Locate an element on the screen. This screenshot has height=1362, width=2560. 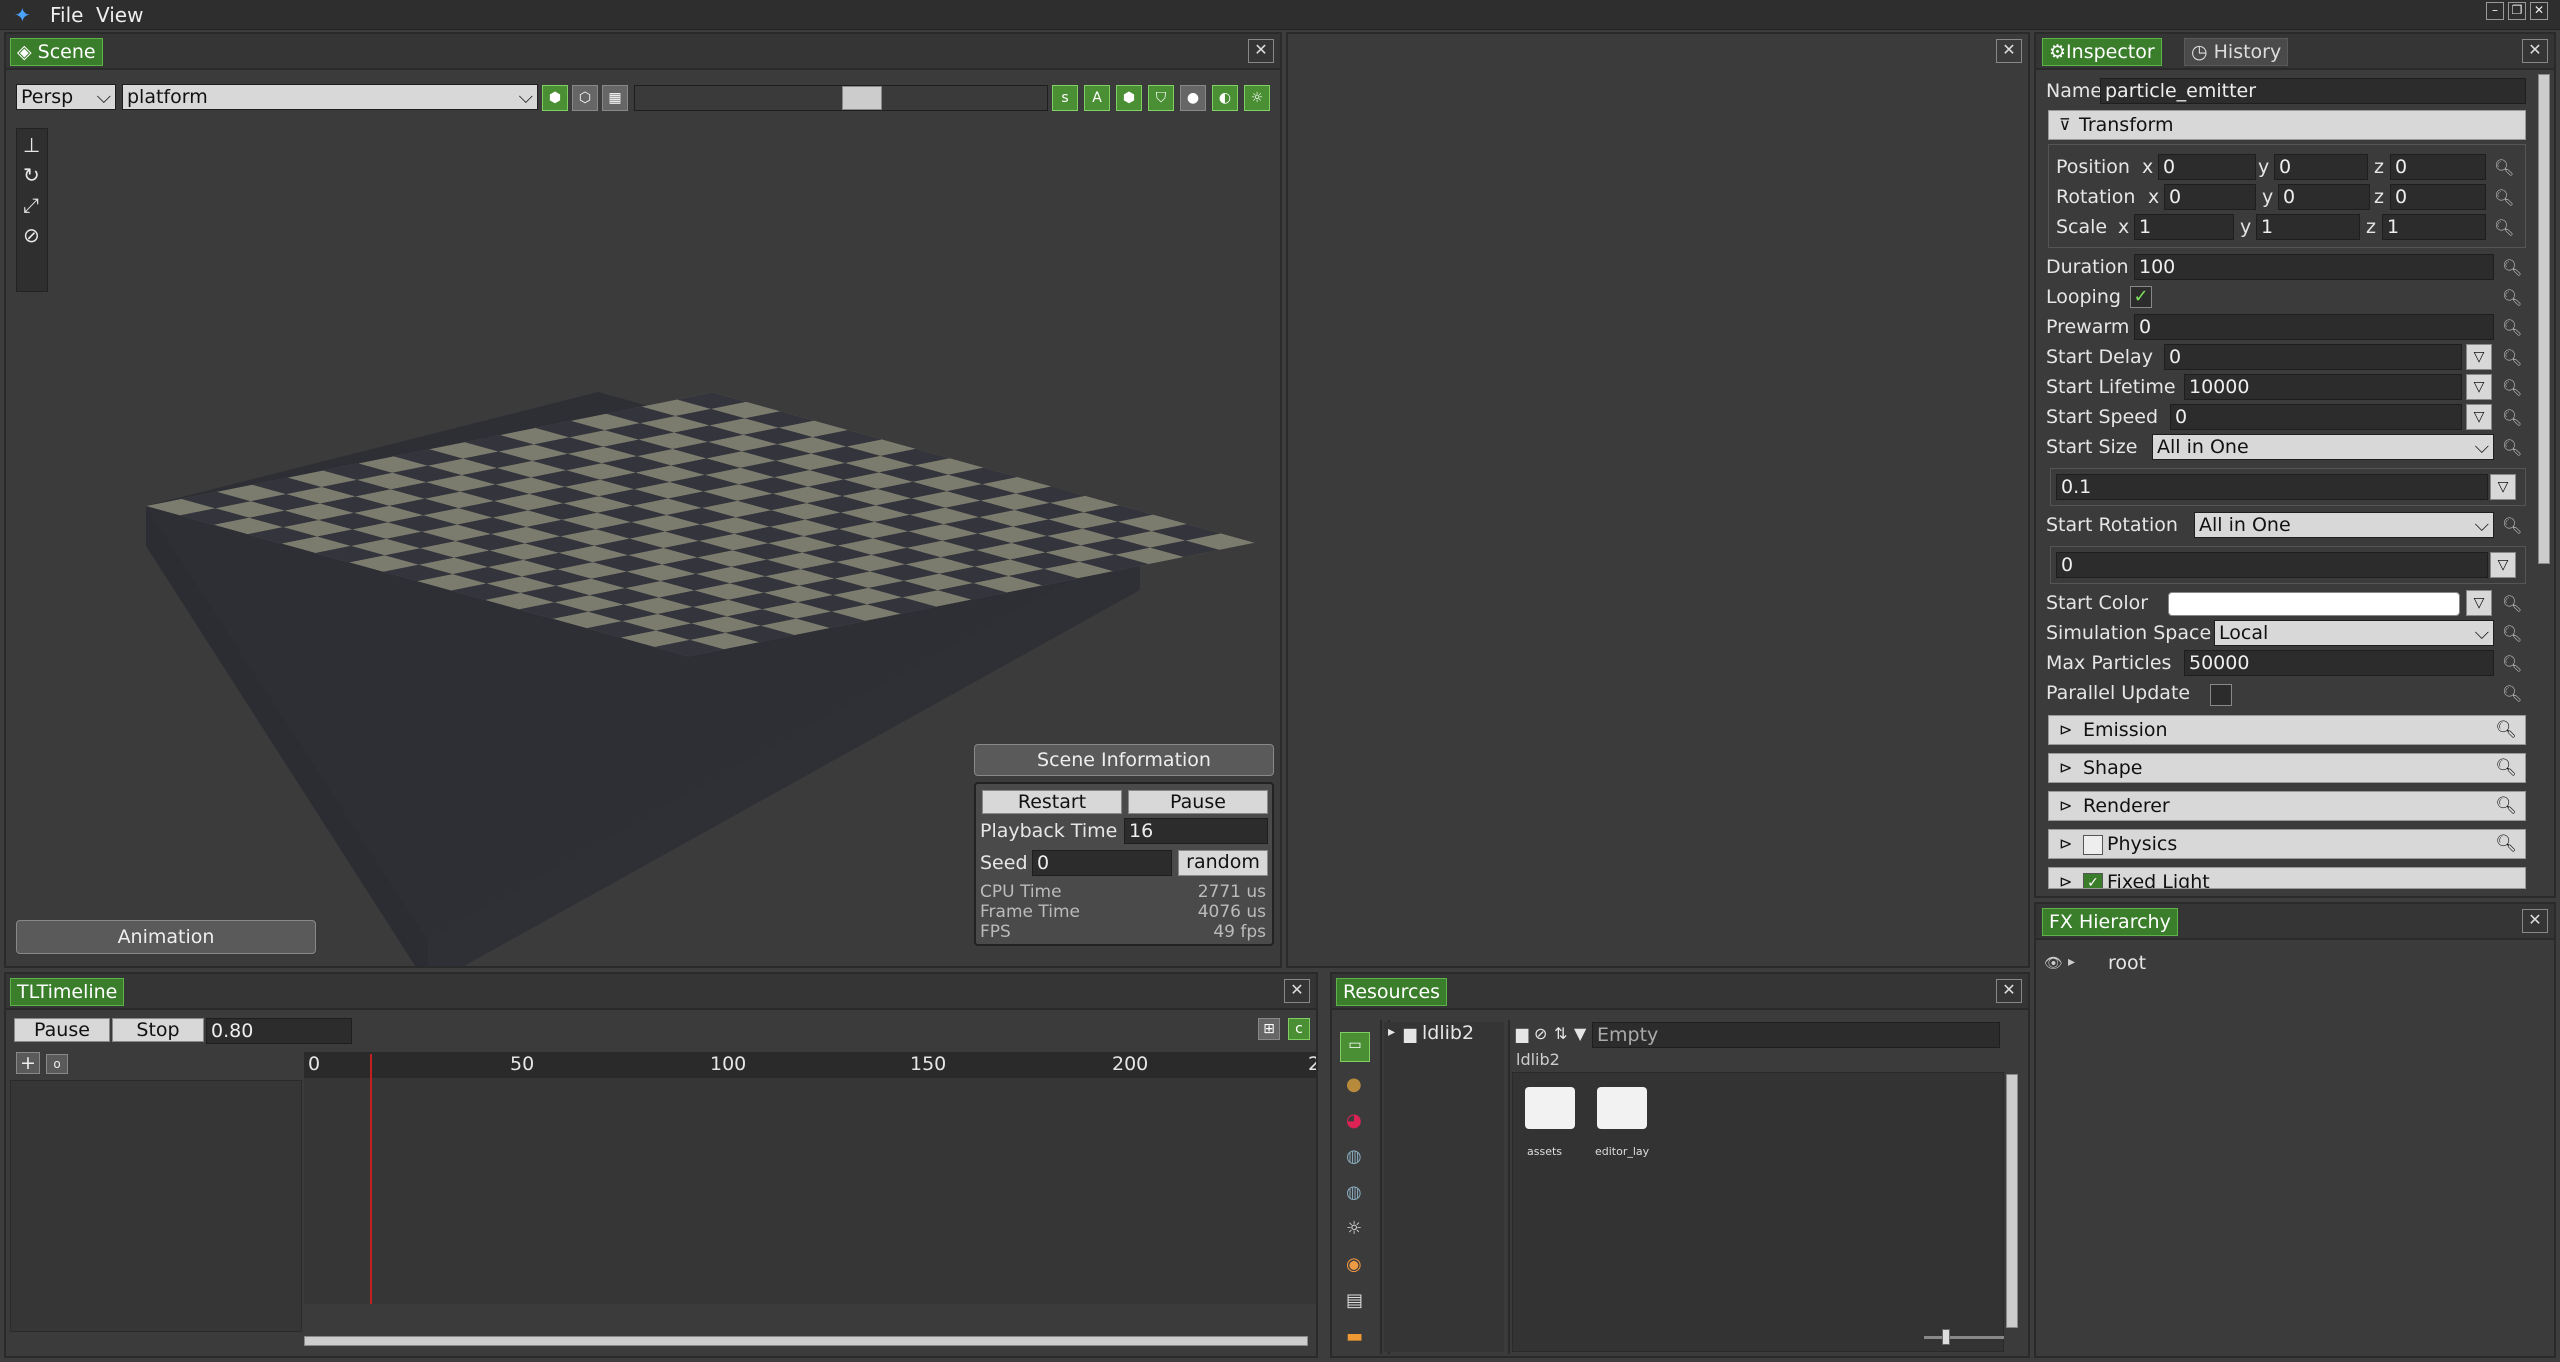
sort-icon: ⇅ is located at coordinates (1560, 1033).